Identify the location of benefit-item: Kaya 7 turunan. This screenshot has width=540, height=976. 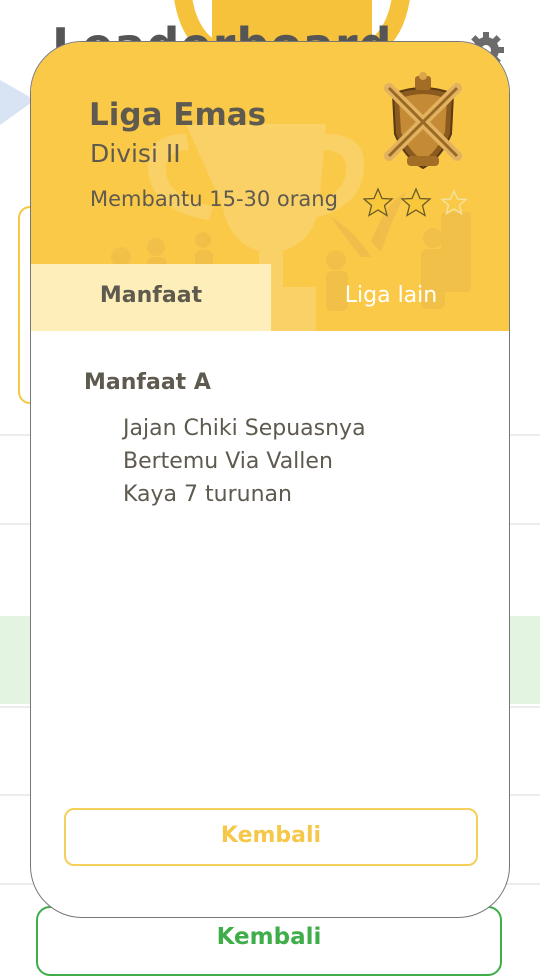
(207, 494).